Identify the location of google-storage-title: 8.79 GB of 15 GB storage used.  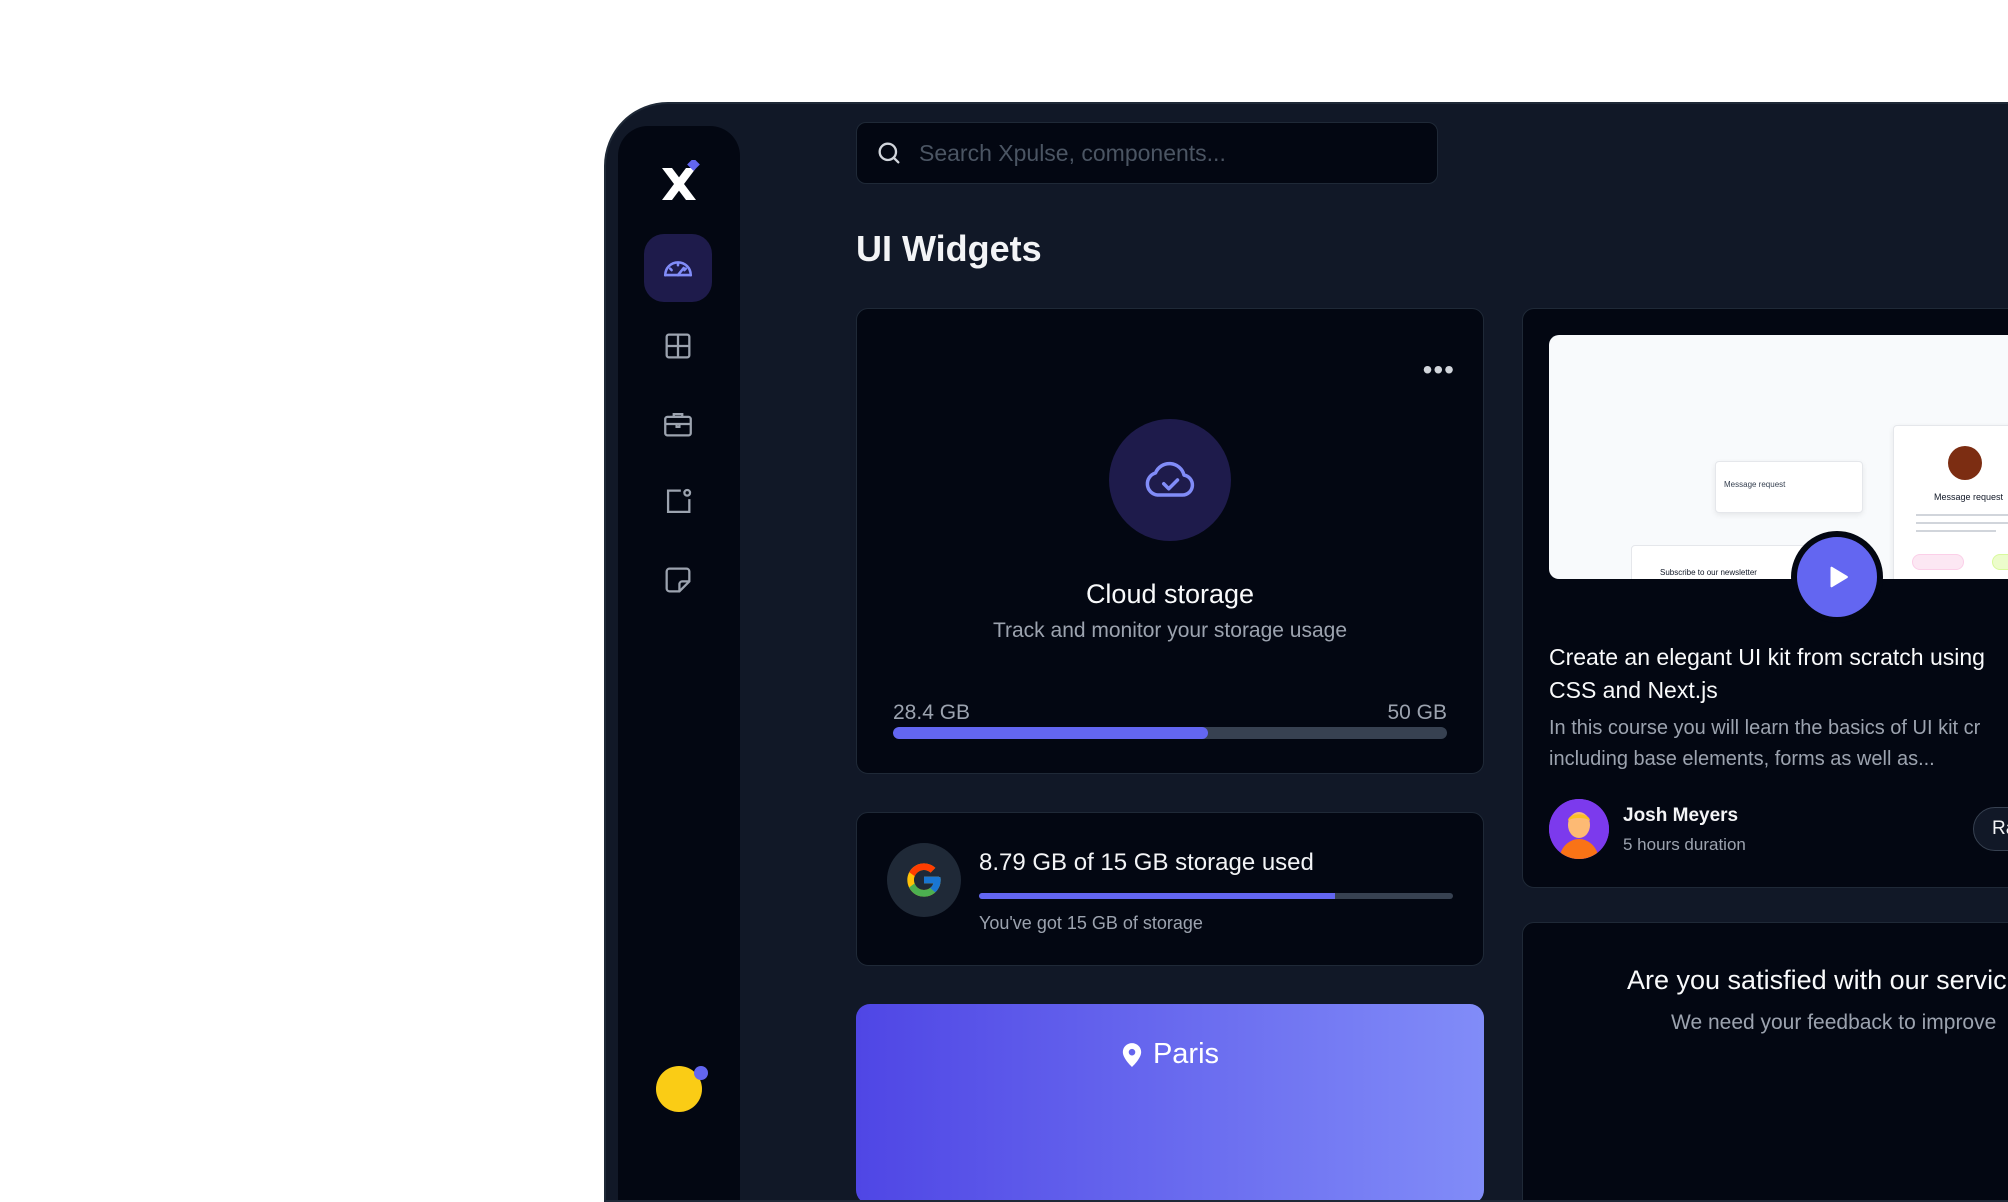
(1146, 862).